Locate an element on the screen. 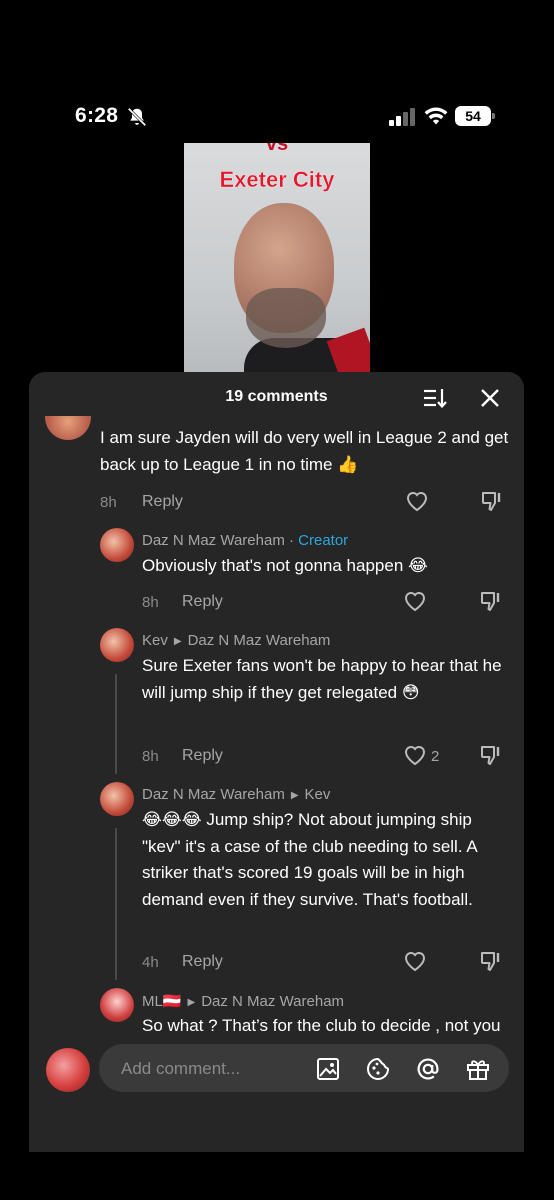 This screenshot has width=554, height=1200. video-title-text: Exeter City is located at coordinates (277, 179).